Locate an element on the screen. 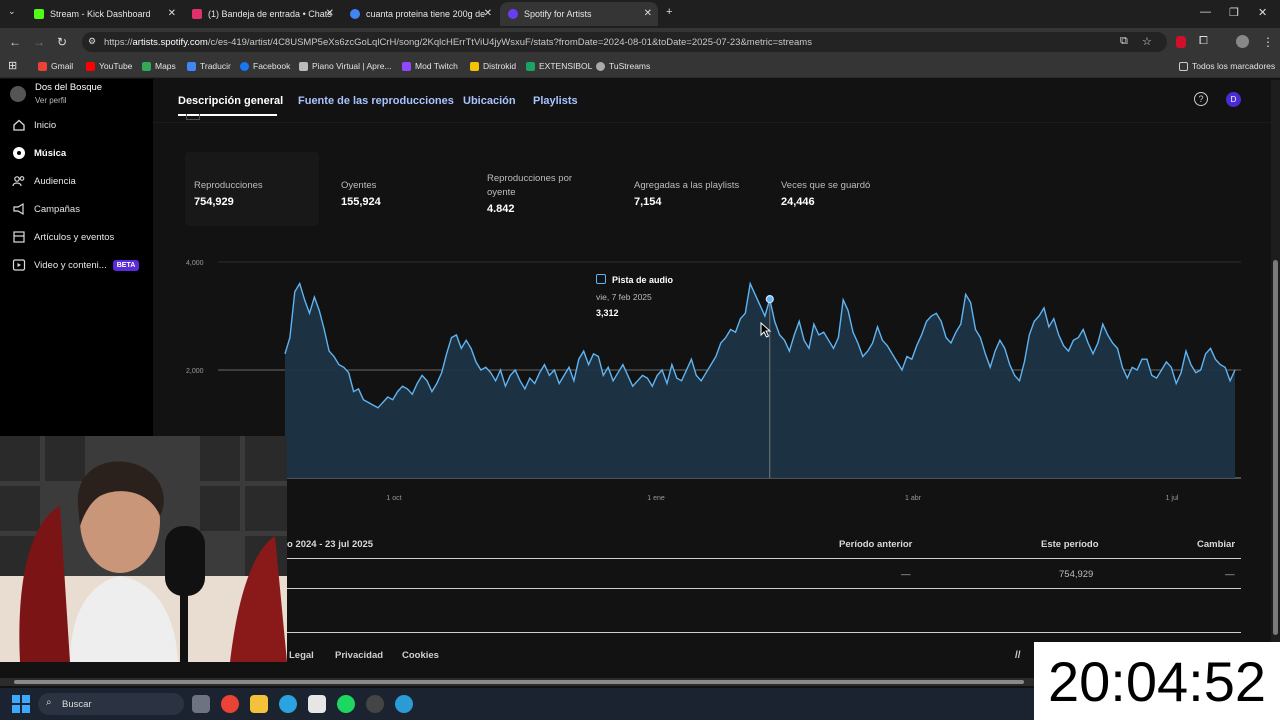 This screenshot has height=720, width=1280. url-prefix: https:// is located at coordinates (118, 42).